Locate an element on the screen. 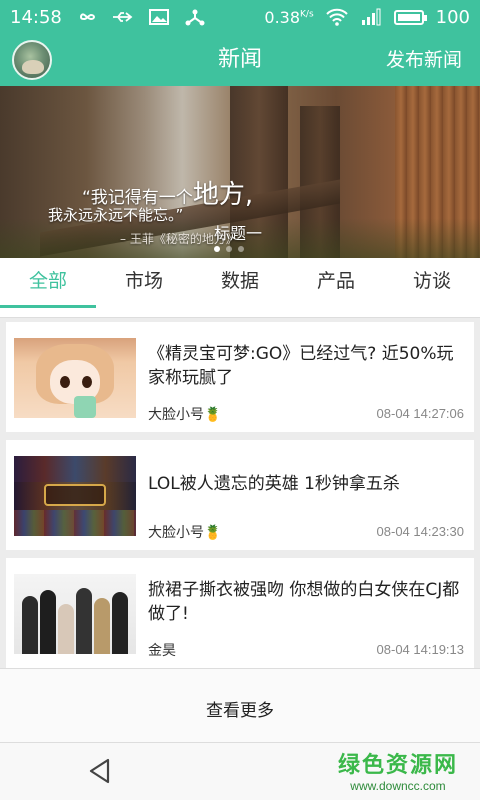  system-nav-bar: 绿色资源网 www.downcc.com is located at coordinates (240, 771).